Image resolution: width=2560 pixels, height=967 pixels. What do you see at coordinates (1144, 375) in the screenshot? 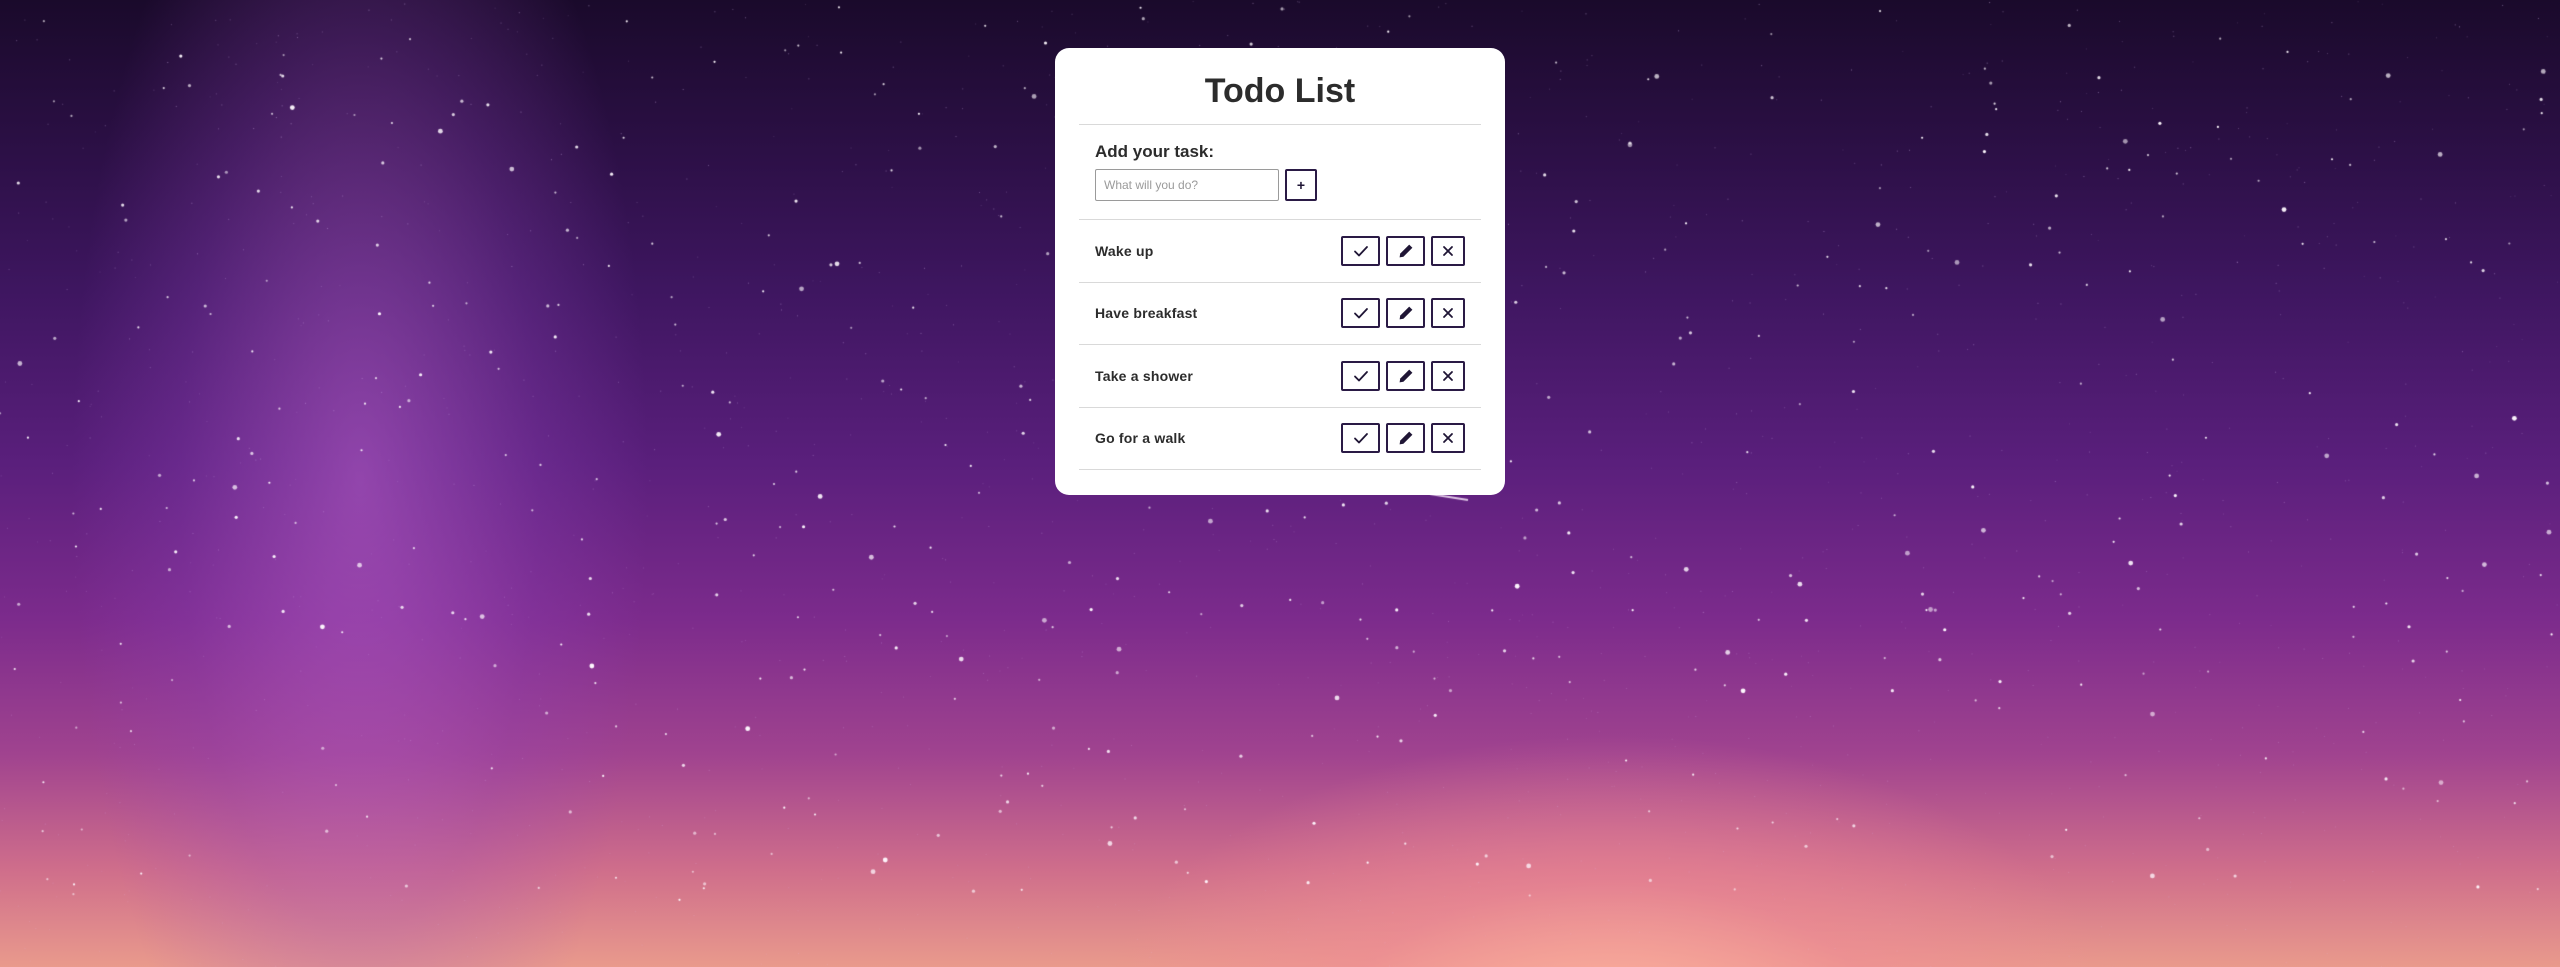
I see `todo-text: Take a shower` at bounding box center [1144, 375].